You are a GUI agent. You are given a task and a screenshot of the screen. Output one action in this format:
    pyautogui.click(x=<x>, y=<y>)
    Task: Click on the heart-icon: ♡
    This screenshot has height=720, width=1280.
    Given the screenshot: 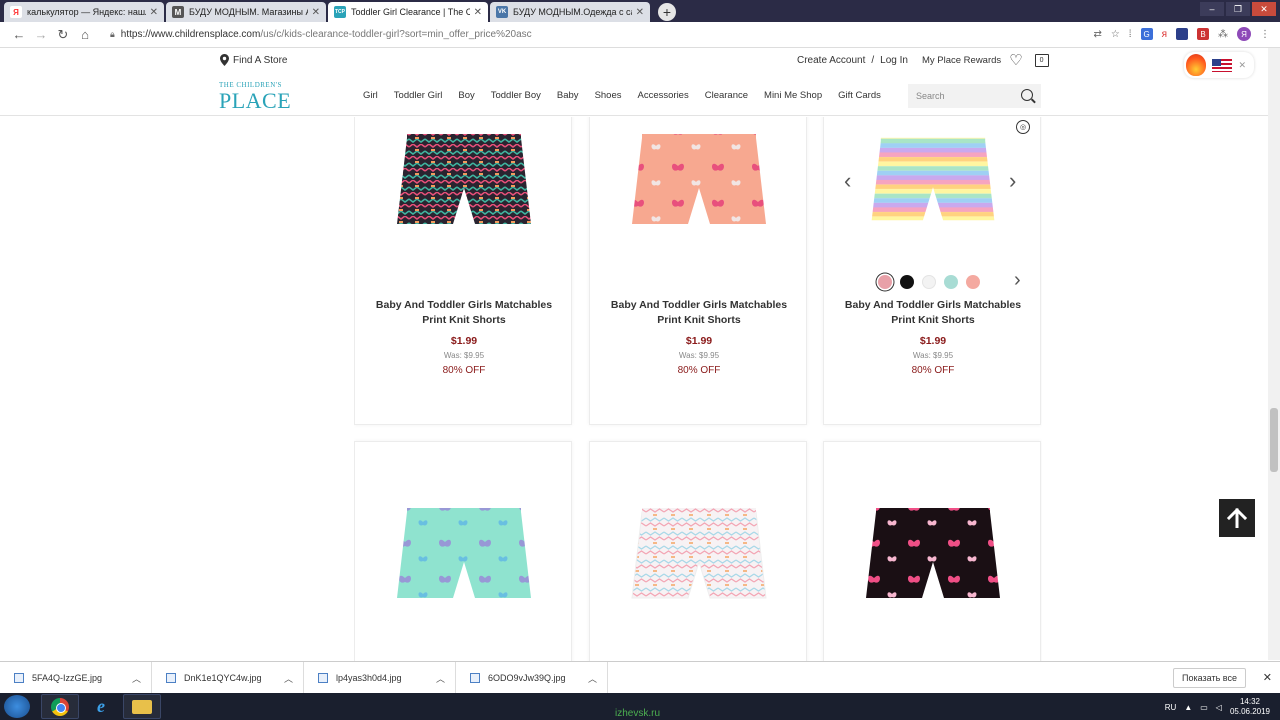 What is the action you would take?
    pyautogui.click(x=1015, y=60)
    